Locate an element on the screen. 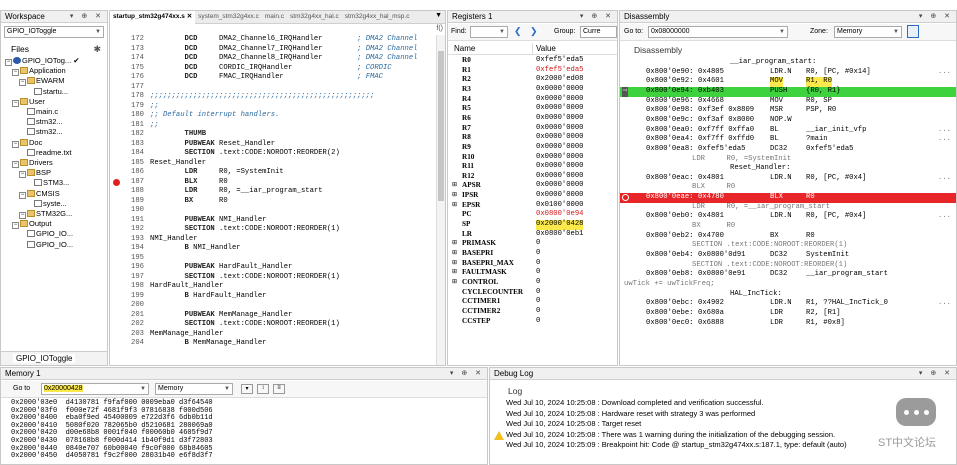  register-row: ⊞ FAULTMASK 0 is located at coordinates (532, 273).